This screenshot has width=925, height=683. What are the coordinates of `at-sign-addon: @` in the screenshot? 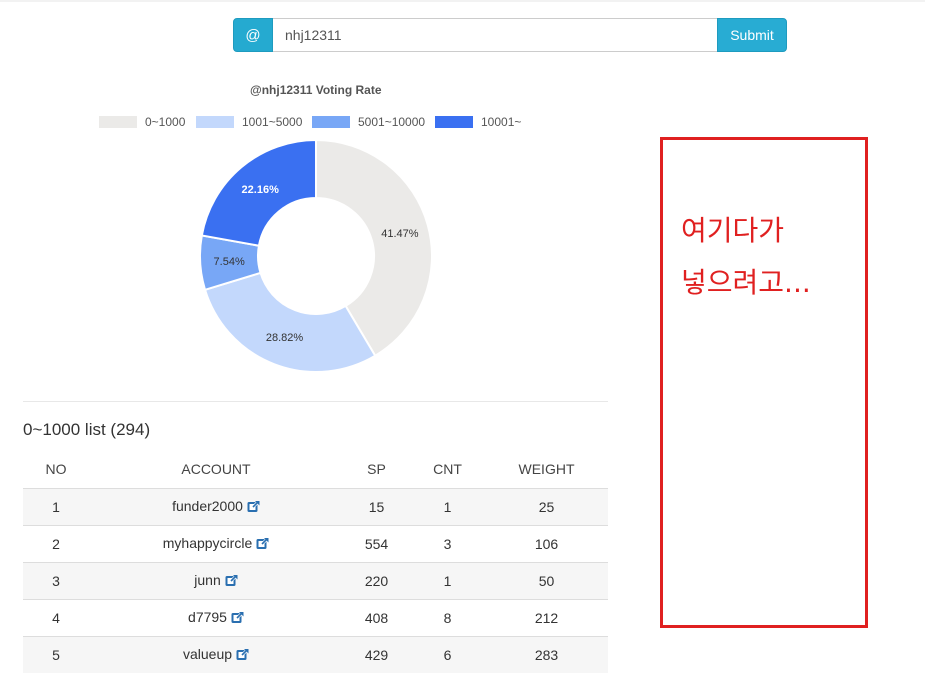 It's located at (253, 35).